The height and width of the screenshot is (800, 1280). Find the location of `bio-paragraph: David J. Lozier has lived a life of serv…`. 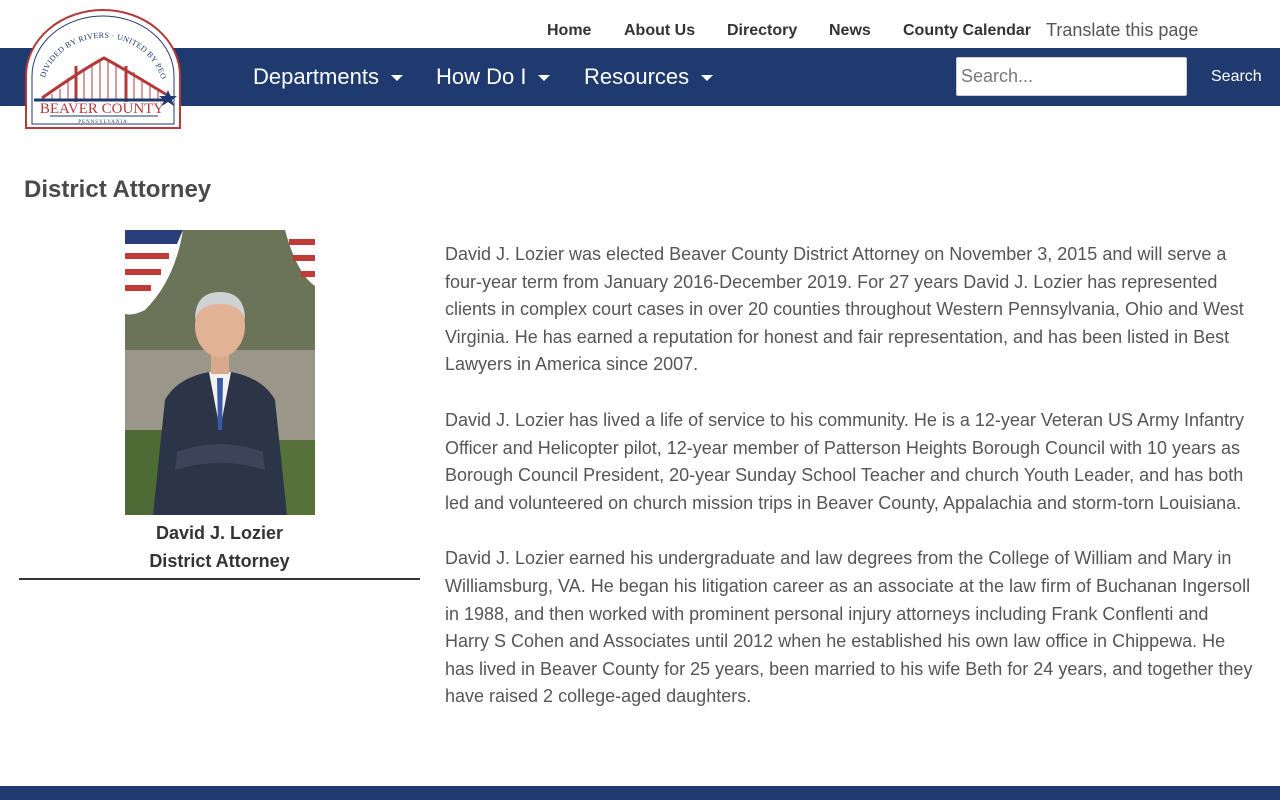

bio-paragraph: David J. Lozier has lived a life of serv… is located at coordinates (844, 461).